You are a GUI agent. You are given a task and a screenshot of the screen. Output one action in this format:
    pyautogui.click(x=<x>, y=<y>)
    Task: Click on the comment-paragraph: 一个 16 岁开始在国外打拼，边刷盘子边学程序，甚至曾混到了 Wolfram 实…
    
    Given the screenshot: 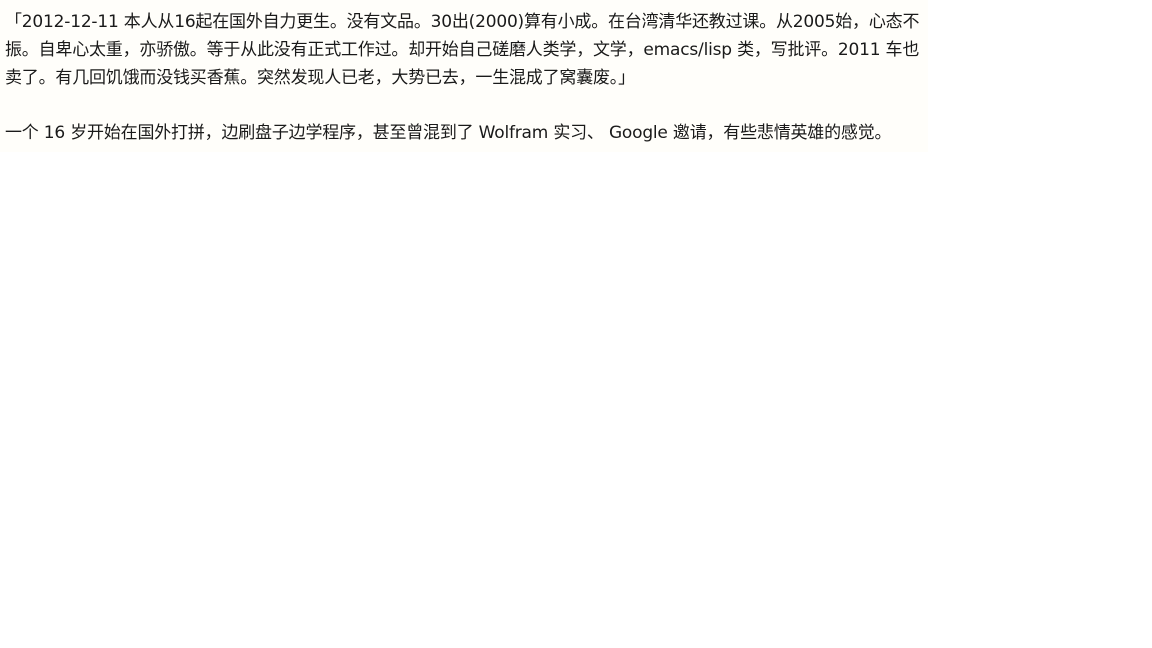 What is the action you would take?
    pyautogui.click(x=448, y=133)
    